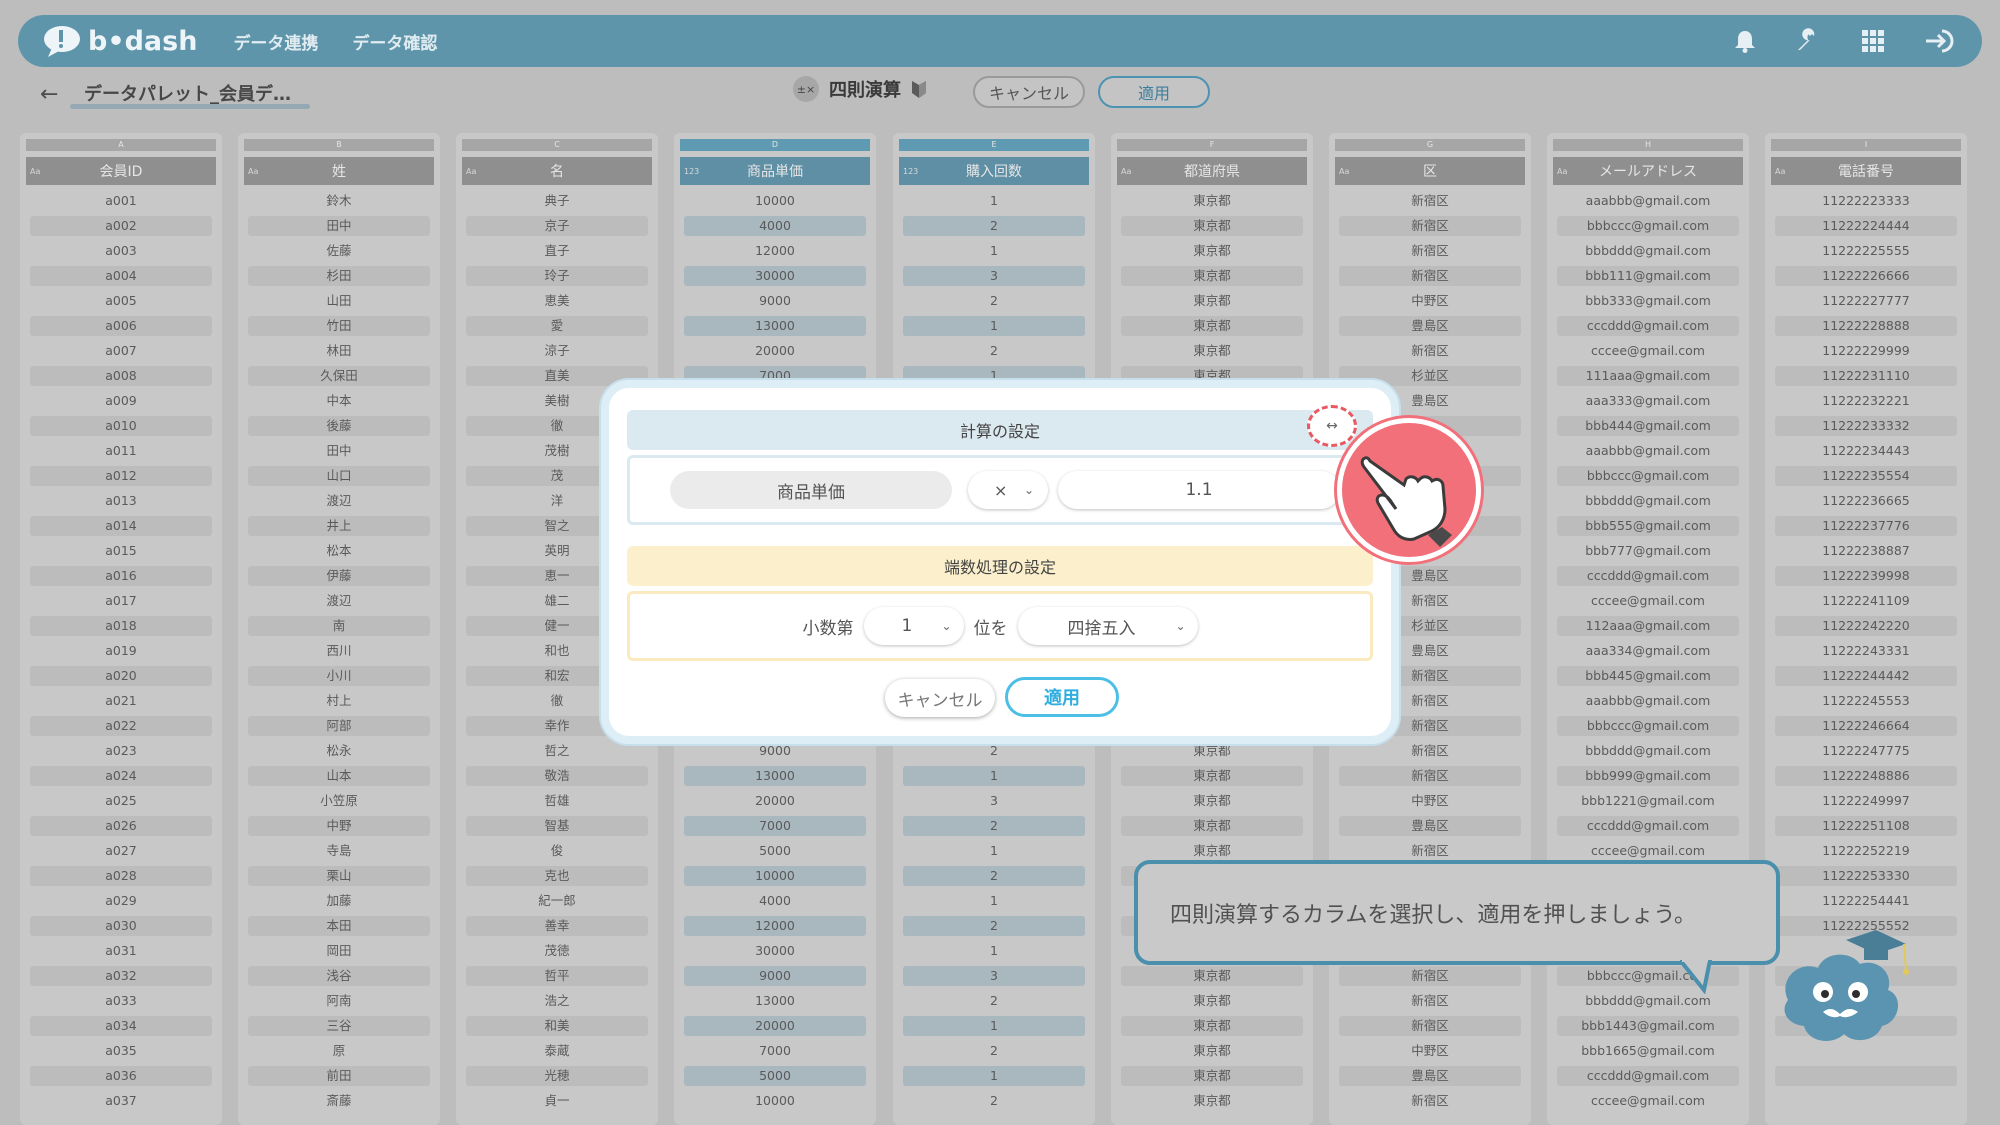  I want to click on table-cell: a008, so click(121, 376).